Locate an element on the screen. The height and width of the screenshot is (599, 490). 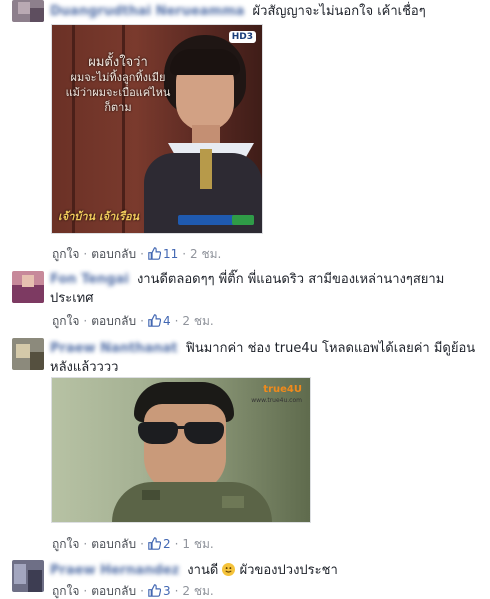
comment-actions: ถูกใจ · ตอบกลับ · 2 · 1 ชม. is located at coordinates (133, 544).